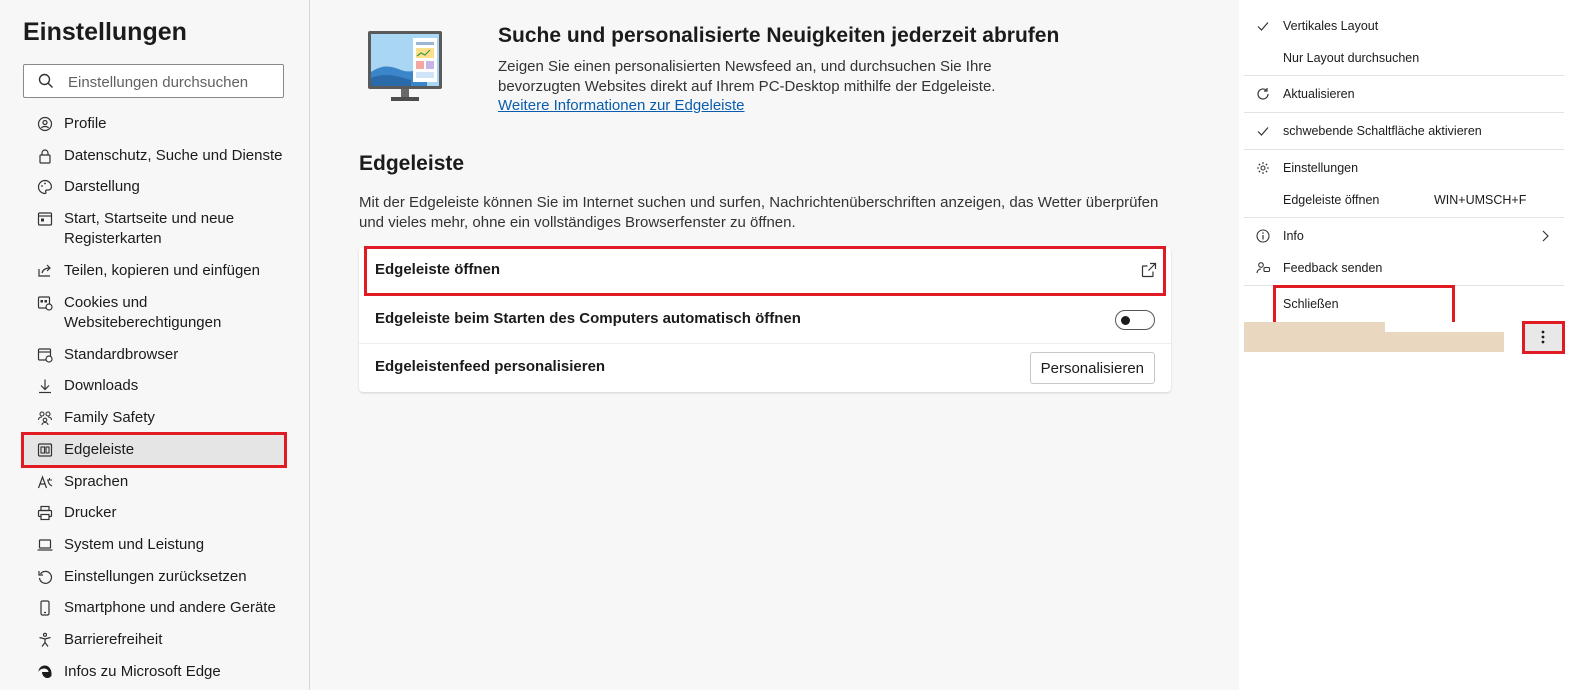 The height and width of the screenshot is (690, 1584). I want to click on chevron-right-icon, so click(1545, 236).